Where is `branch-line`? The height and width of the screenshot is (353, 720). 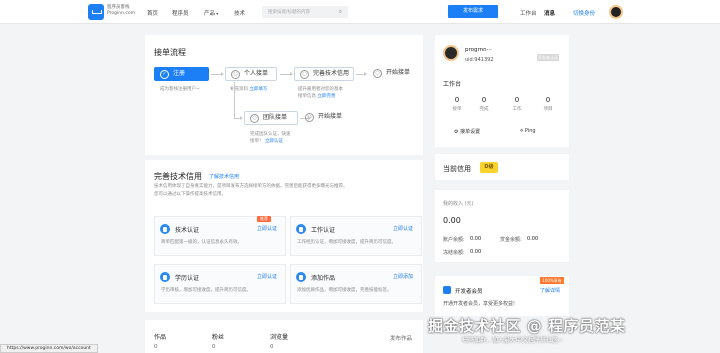
branch-line is located at coordinates (234, 100).